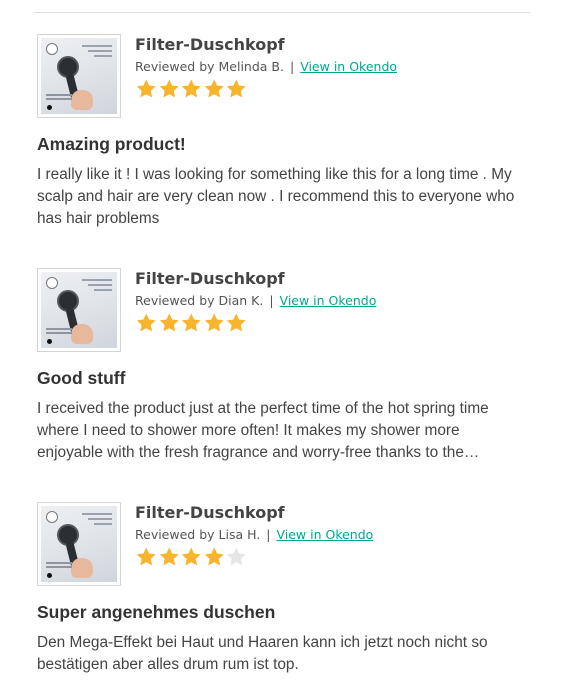 Image resolution: width=561 pixels, height=692 pixels. I want to click on review-title: Good stuff, so click(81, 378).